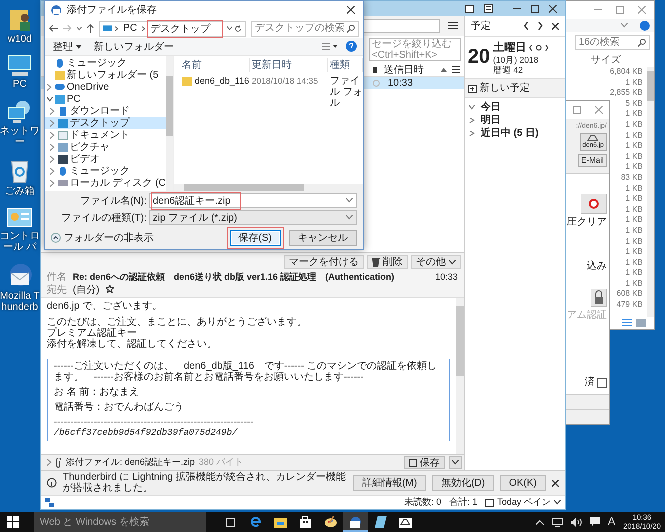 The height and width of the screenshot is (532, 665). What do you see at coordinates (20, 191) in the screenshot?
I see `desktop-icon-label: ごみ箱` at bounding box center [20, 191].